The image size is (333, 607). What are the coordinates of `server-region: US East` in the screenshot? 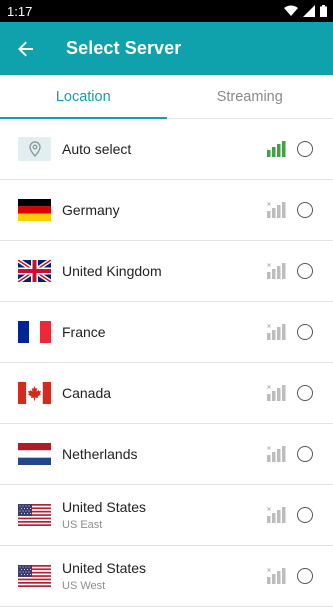 It's located at (164, 525).